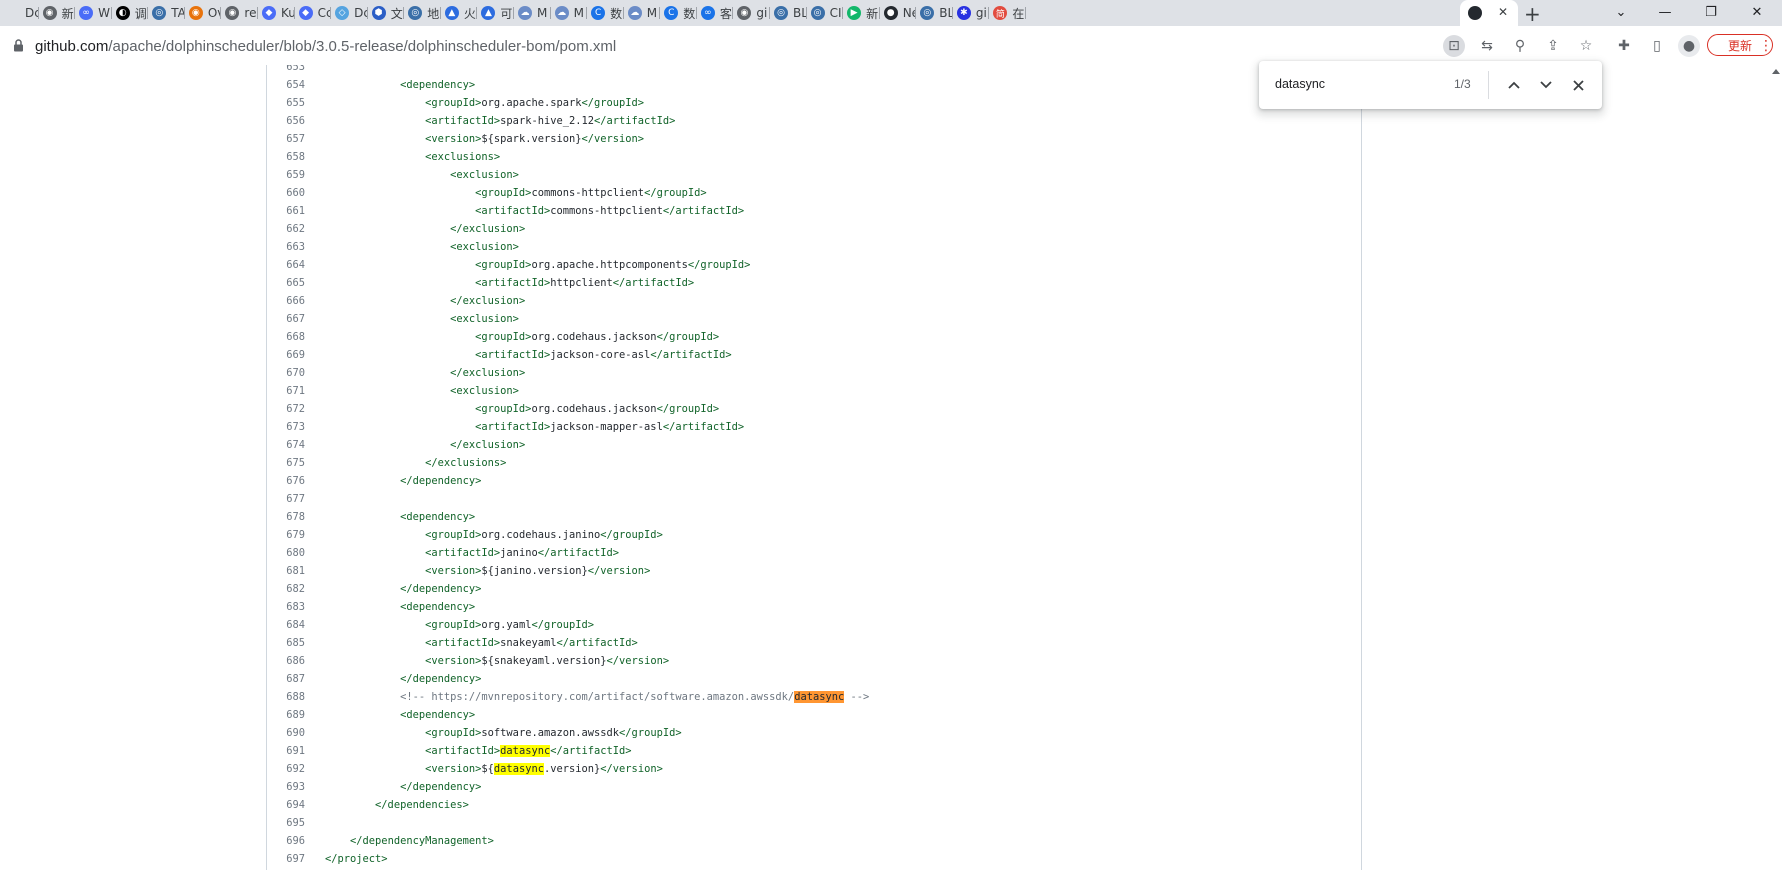  Describe the element at coordinates (286, 787) in the screenshot. I see `line-number: 693` at that location.